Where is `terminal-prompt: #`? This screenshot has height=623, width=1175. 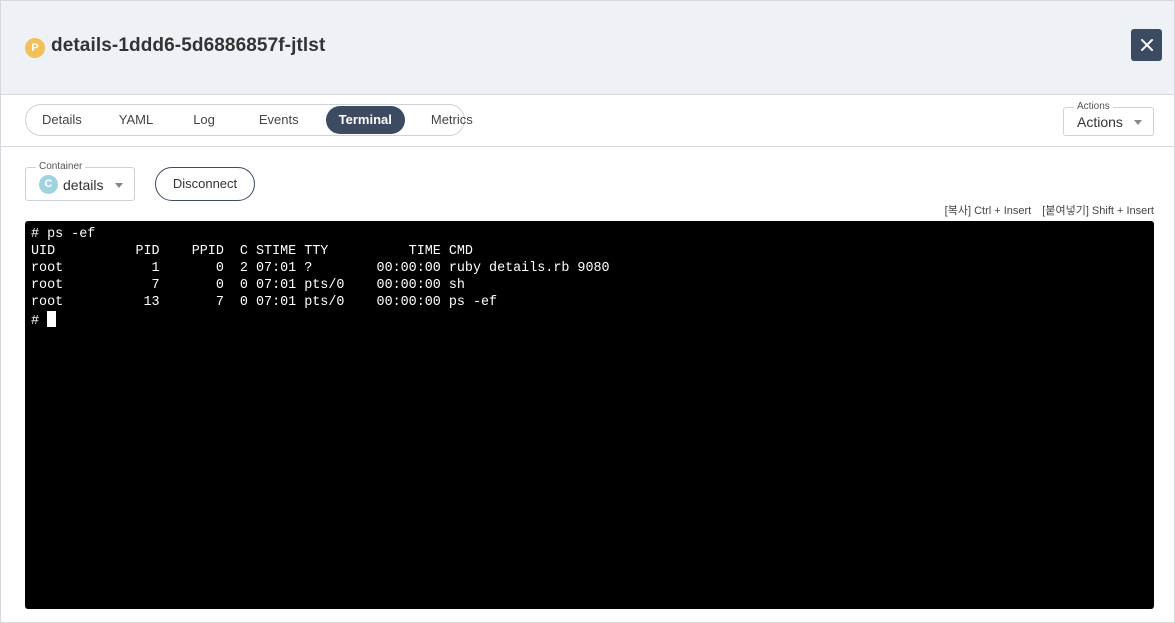
terminal-prompt: # is located at coordinates (39, 321).